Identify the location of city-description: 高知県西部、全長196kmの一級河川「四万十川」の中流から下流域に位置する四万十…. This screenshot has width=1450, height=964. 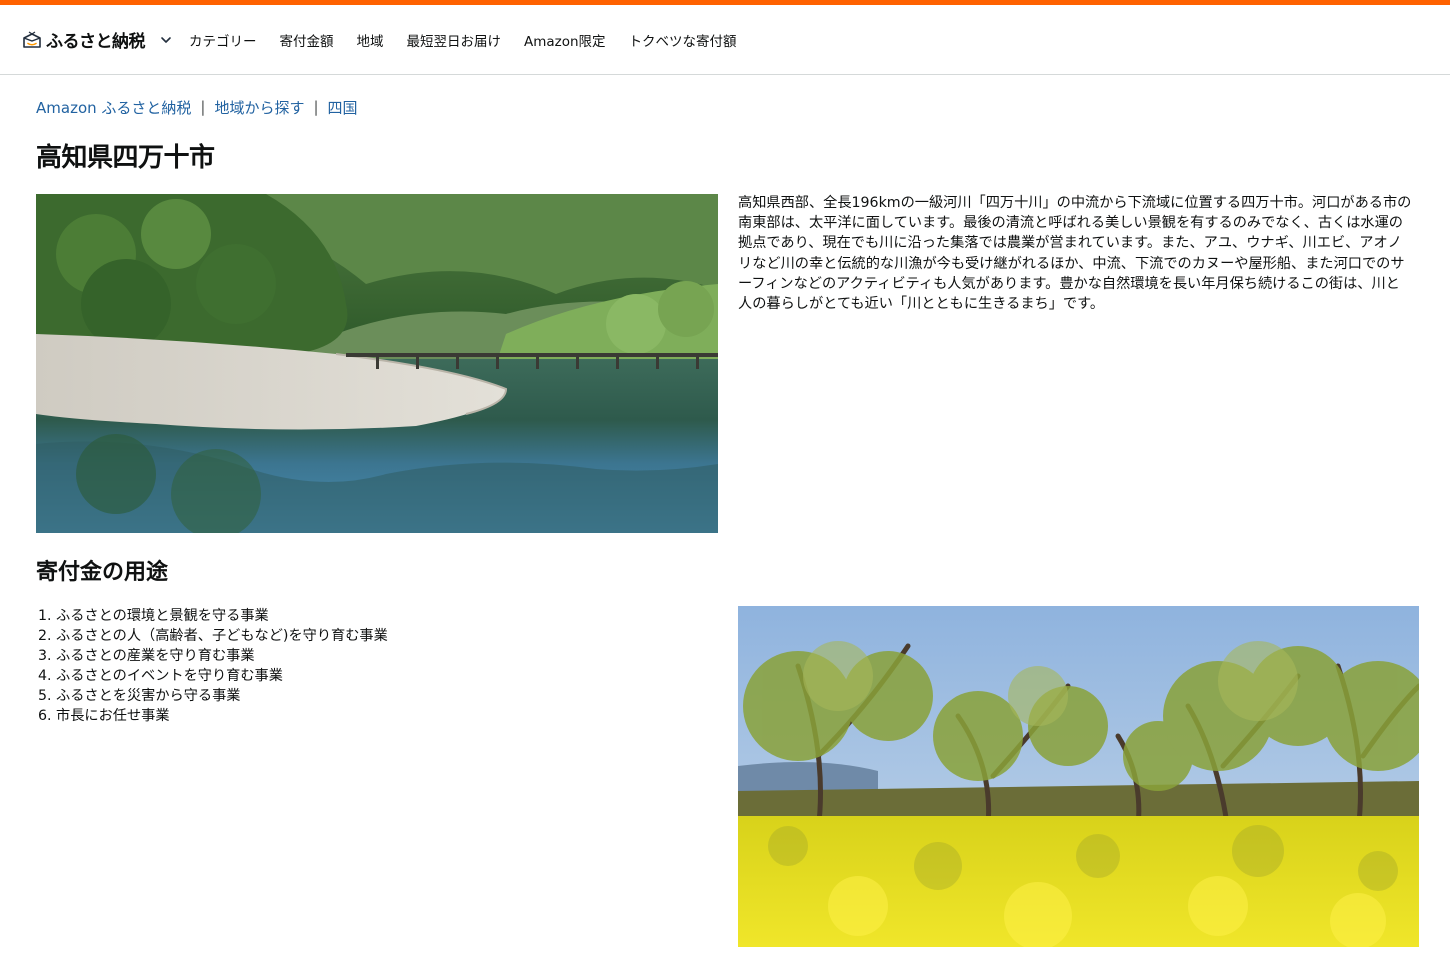
(1075, 254).